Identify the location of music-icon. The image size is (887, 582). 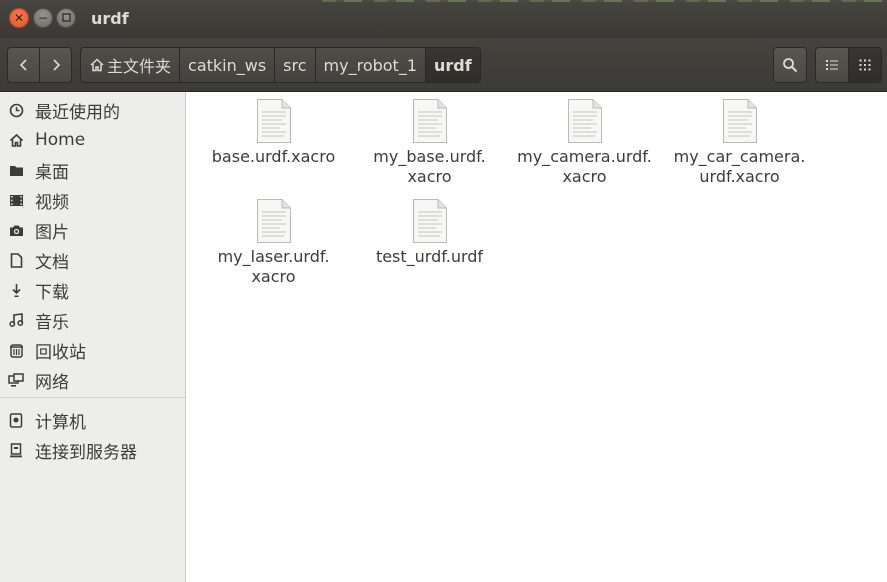
(16, 320).